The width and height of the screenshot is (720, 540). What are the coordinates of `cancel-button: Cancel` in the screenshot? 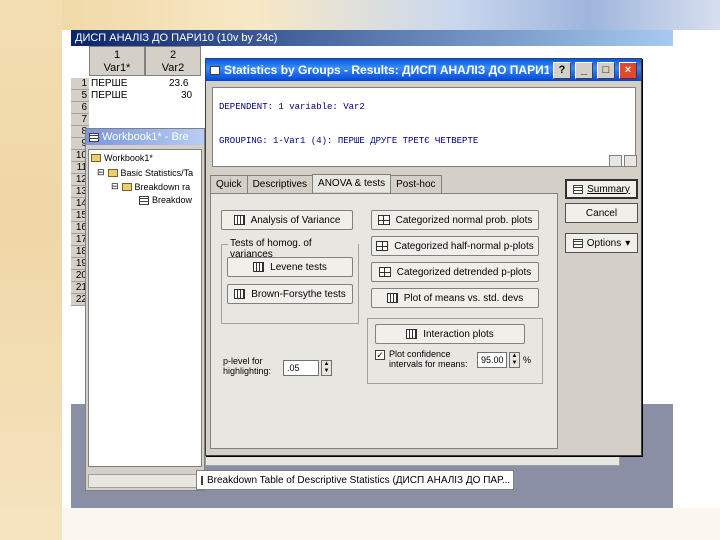 It's located at (601, 213).